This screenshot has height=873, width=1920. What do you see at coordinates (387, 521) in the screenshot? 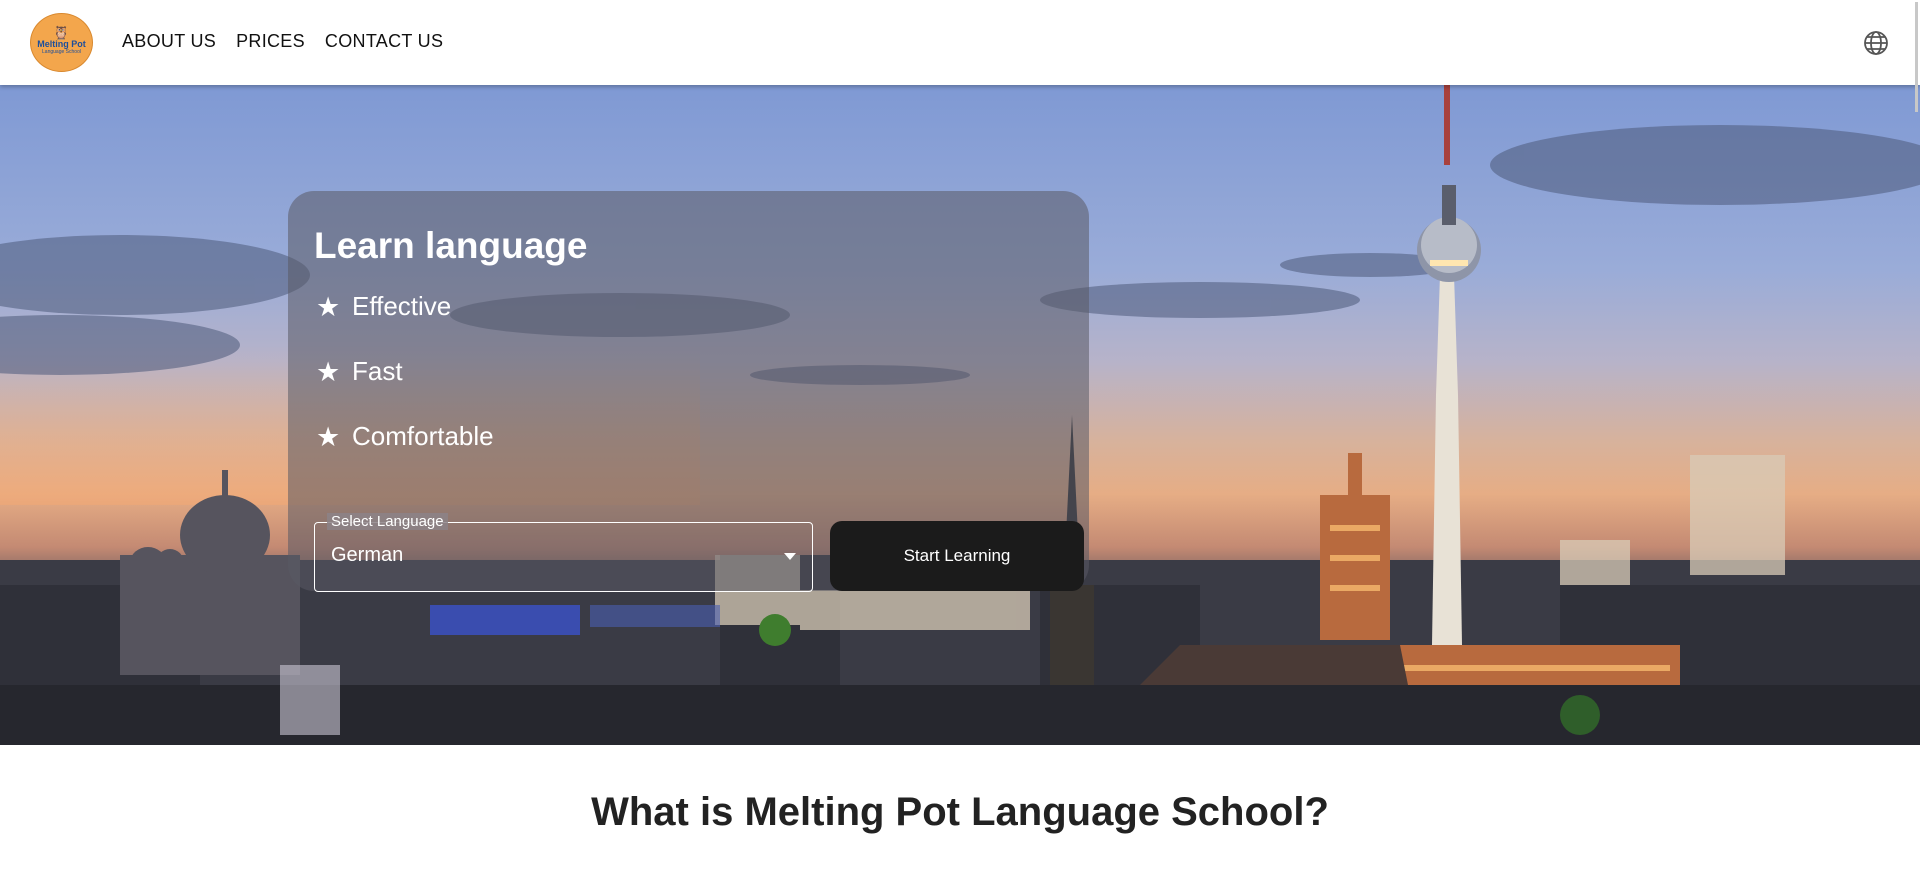
I see `language-select-label: Select Language` at bounding box center [387, 521].